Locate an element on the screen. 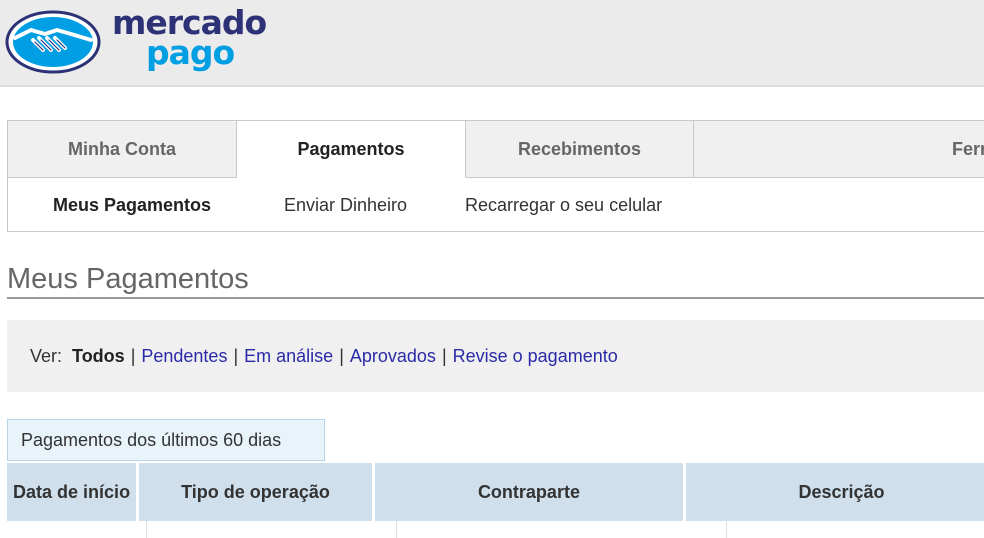 The width and height of the screenshot is (984, 538). tab-ferramentas: Ferrame is located at coordinates (839, 149).